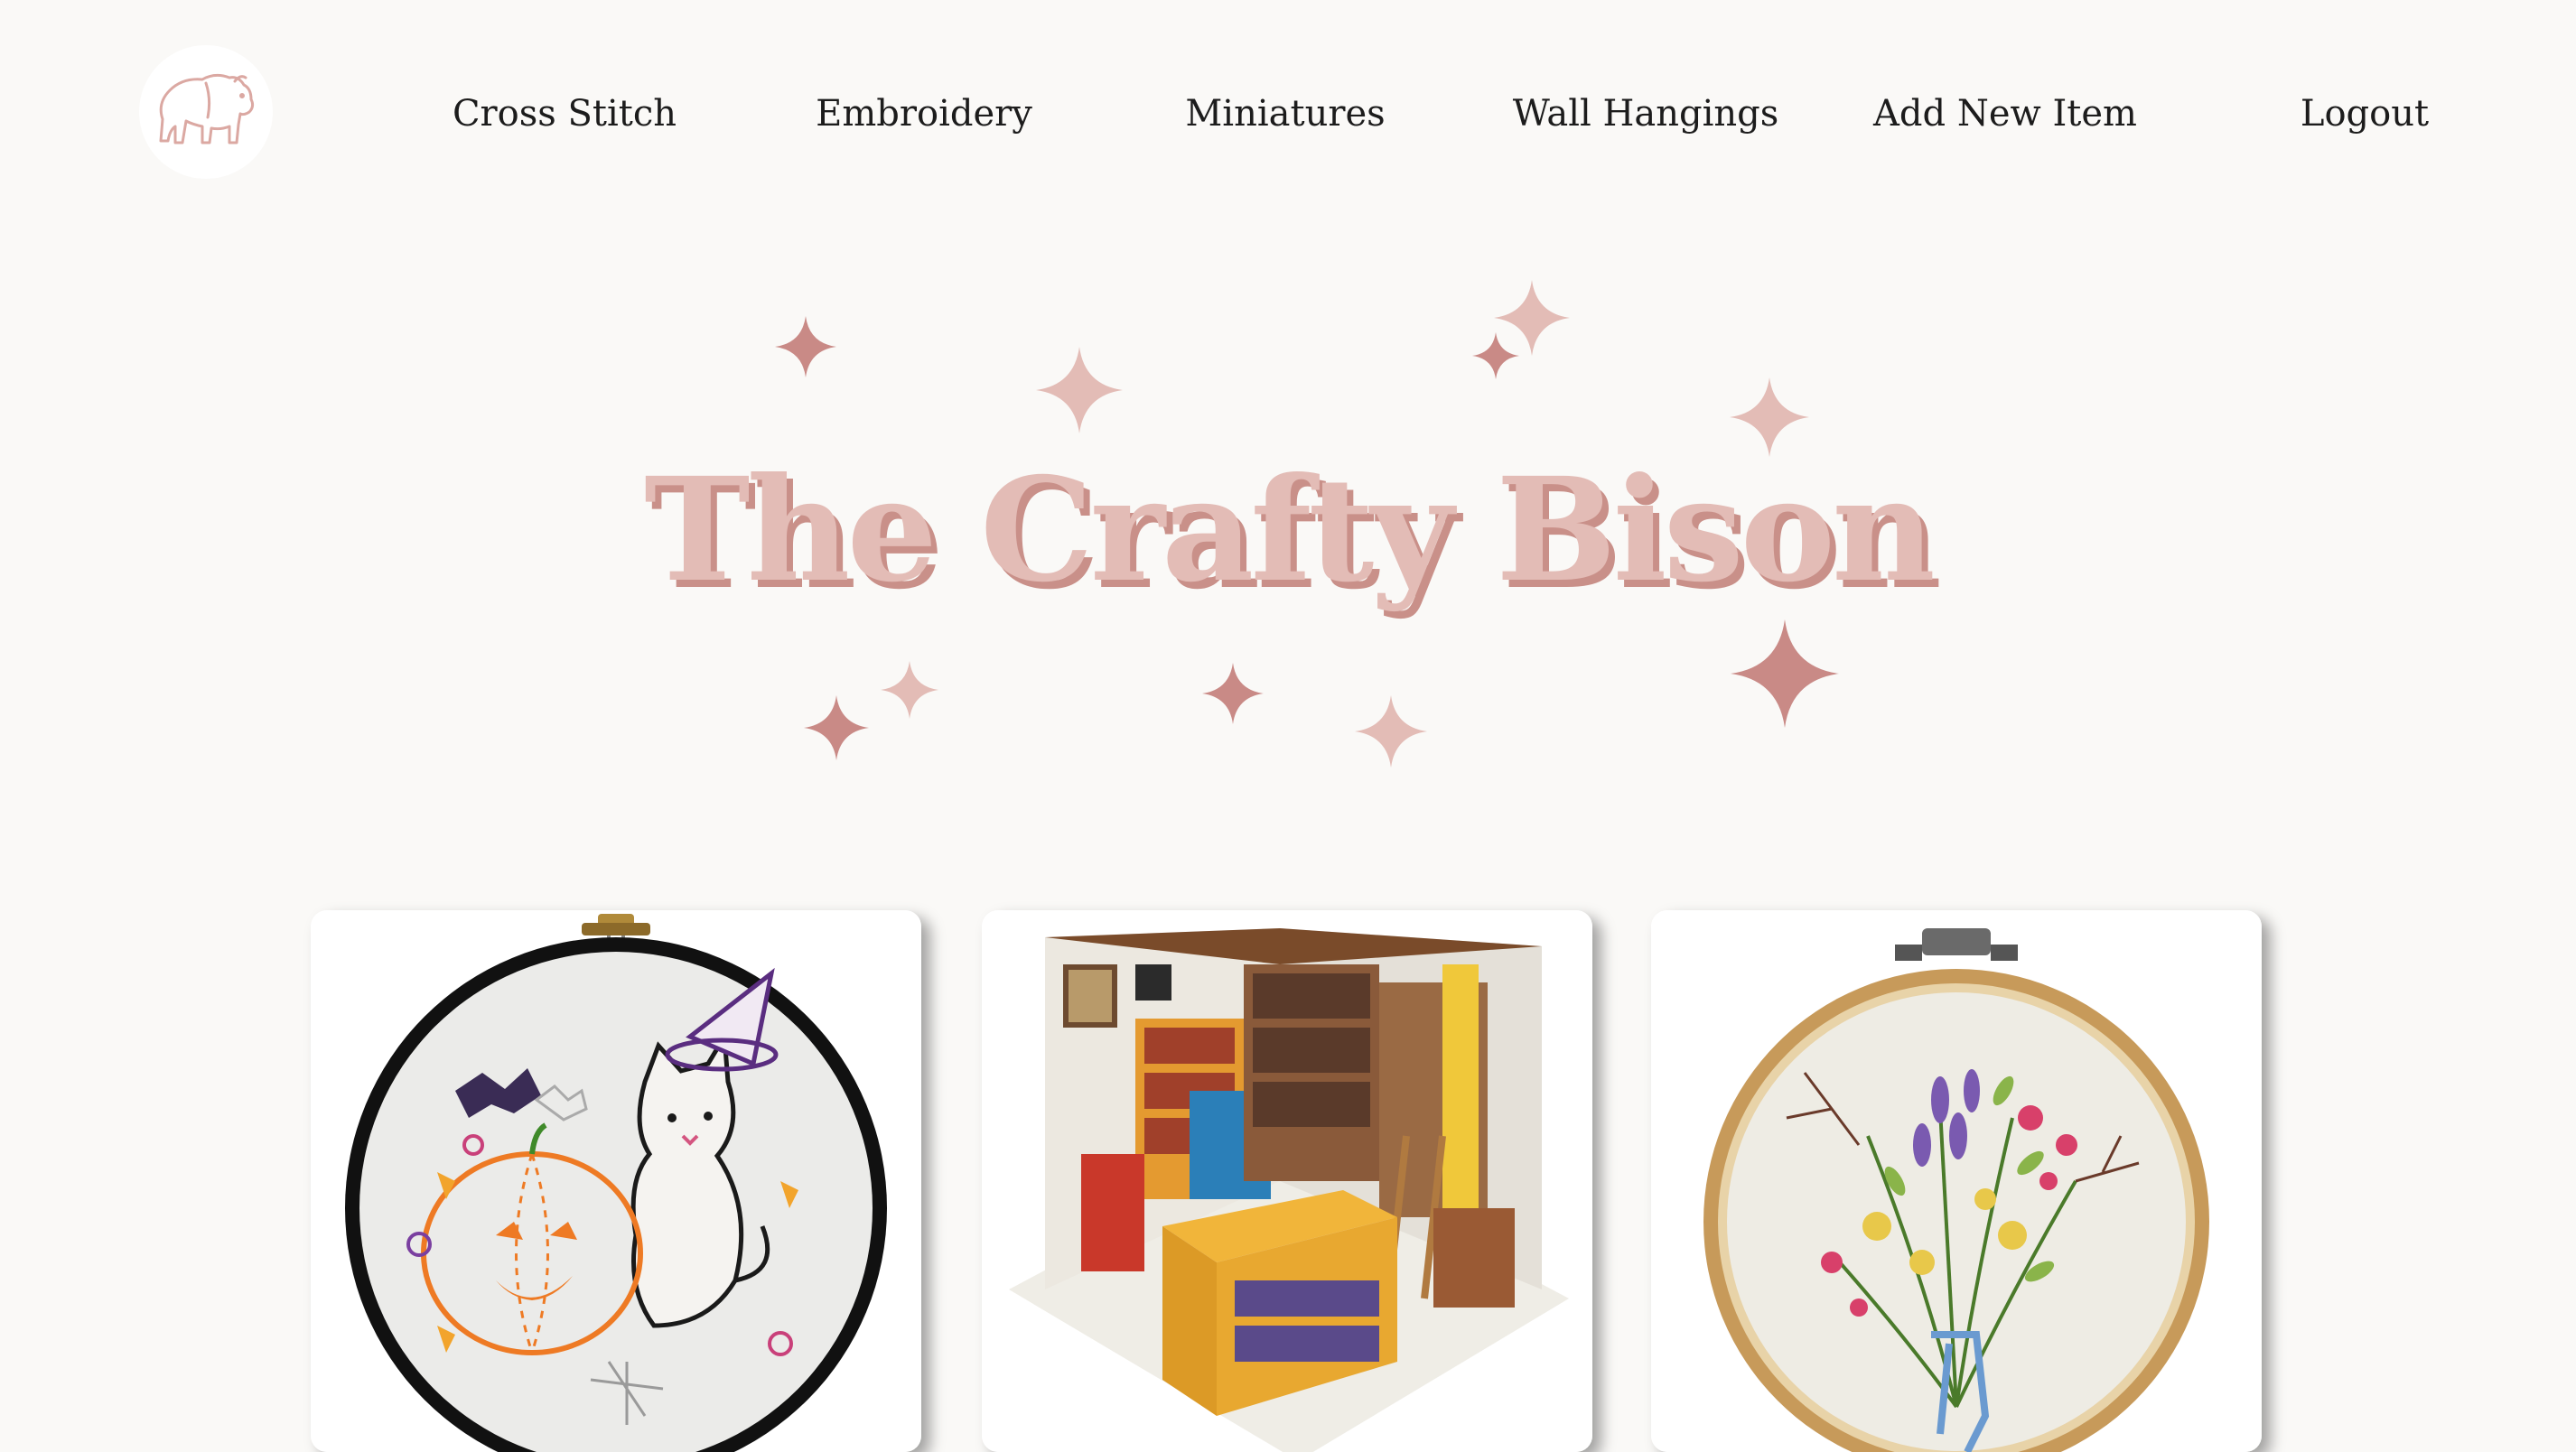  Describe the element at coordinates (565, 114) in the screenshot. I see `nav-link-cross-stitch: Cross Stitch` at that location.